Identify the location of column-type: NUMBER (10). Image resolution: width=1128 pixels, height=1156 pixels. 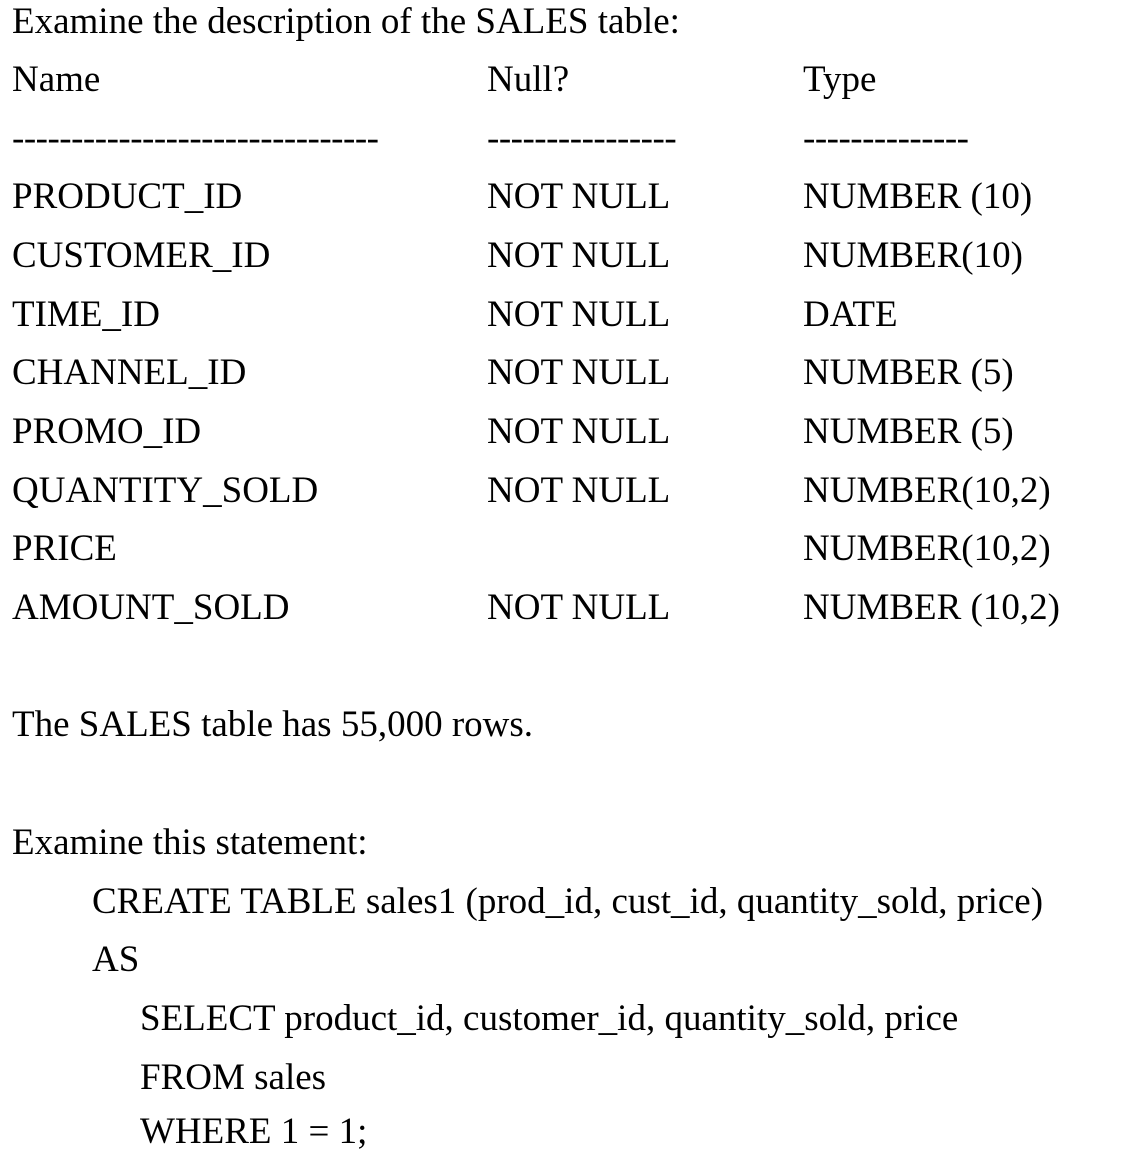
(918, 196).